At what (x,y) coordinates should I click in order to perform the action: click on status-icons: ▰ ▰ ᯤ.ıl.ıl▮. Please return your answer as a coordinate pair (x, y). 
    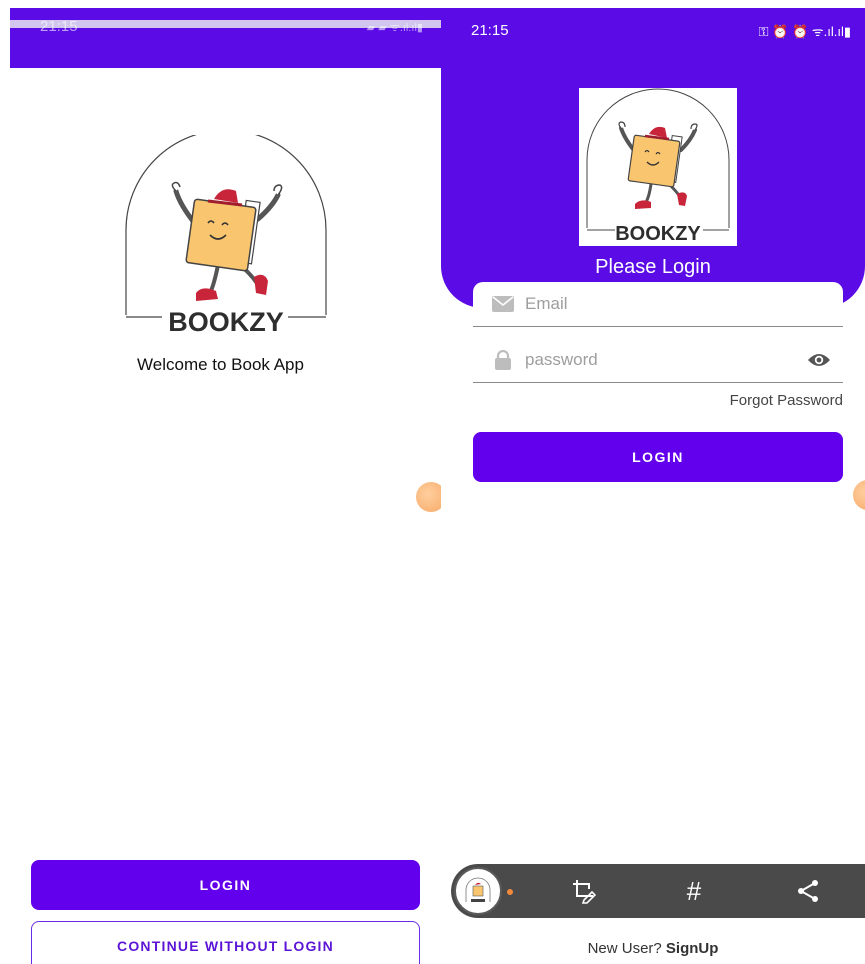
    Looking at the image, I should click on (394, 28).